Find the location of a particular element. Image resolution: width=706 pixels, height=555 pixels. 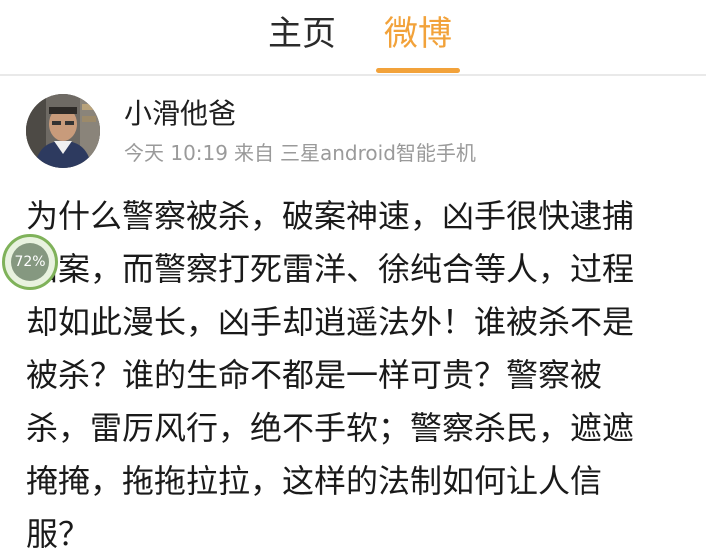

post-source-prefix: 来自 is located at coordinates (254, 153).